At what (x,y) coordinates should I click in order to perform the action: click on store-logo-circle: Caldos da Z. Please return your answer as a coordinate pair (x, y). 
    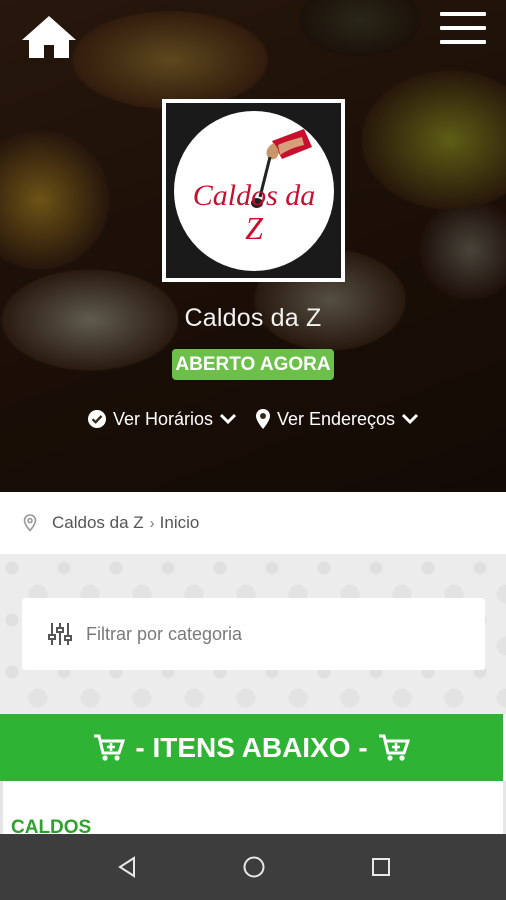
    Looking at the image, I should click on (254, 191).